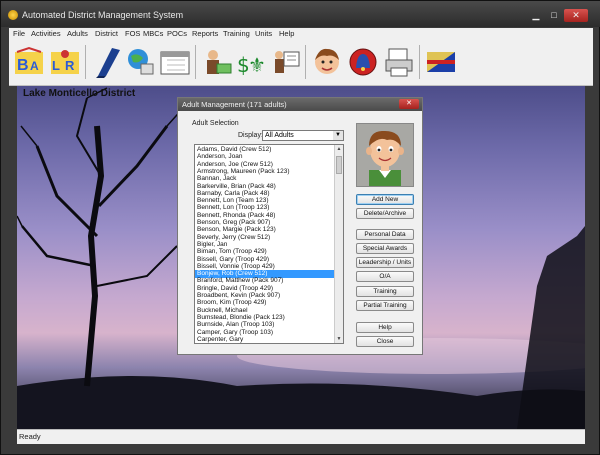 The width and height of the screenshot is (600, 455). Describe the element at coordinates (385, 341) in the screenshot. I see `close-button: Close` at that location.